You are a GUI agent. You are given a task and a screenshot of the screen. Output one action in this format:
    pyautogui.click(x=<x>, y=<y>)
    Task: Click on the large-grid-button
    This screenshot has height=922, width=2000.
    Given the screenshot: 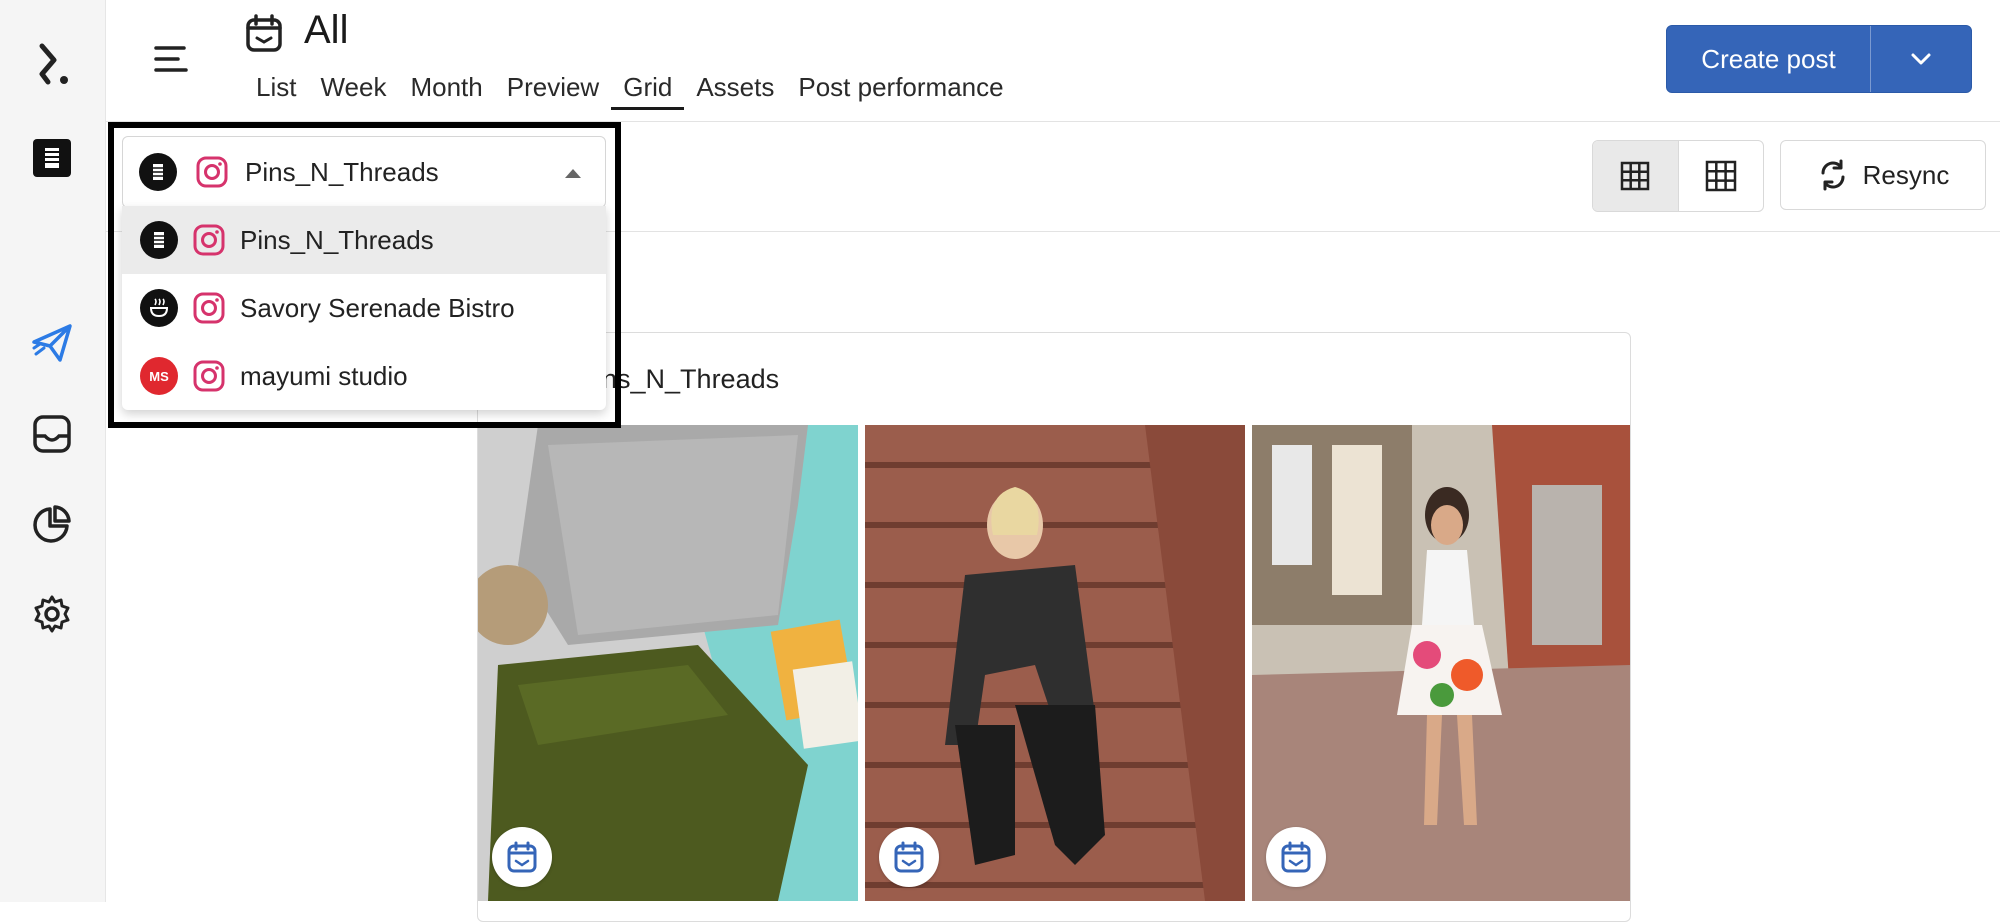 What is the action you would take?
    pyautogui.click(x=1636, y=176)
    